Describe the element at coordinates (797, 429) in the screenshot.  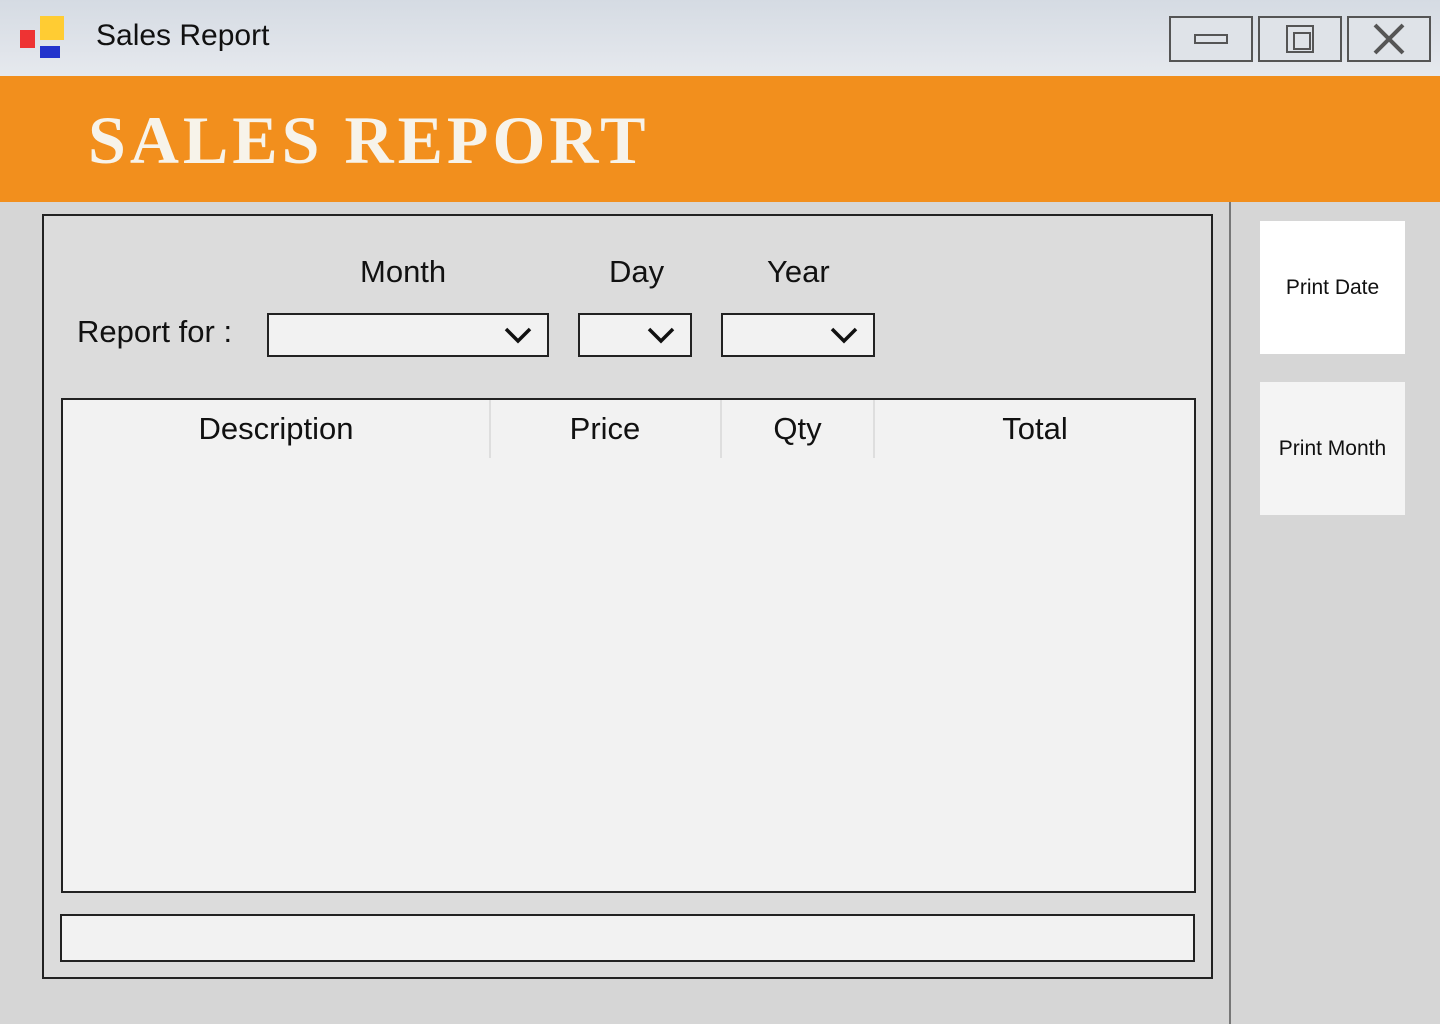
I see `column-header-qty: Qty` at that location.